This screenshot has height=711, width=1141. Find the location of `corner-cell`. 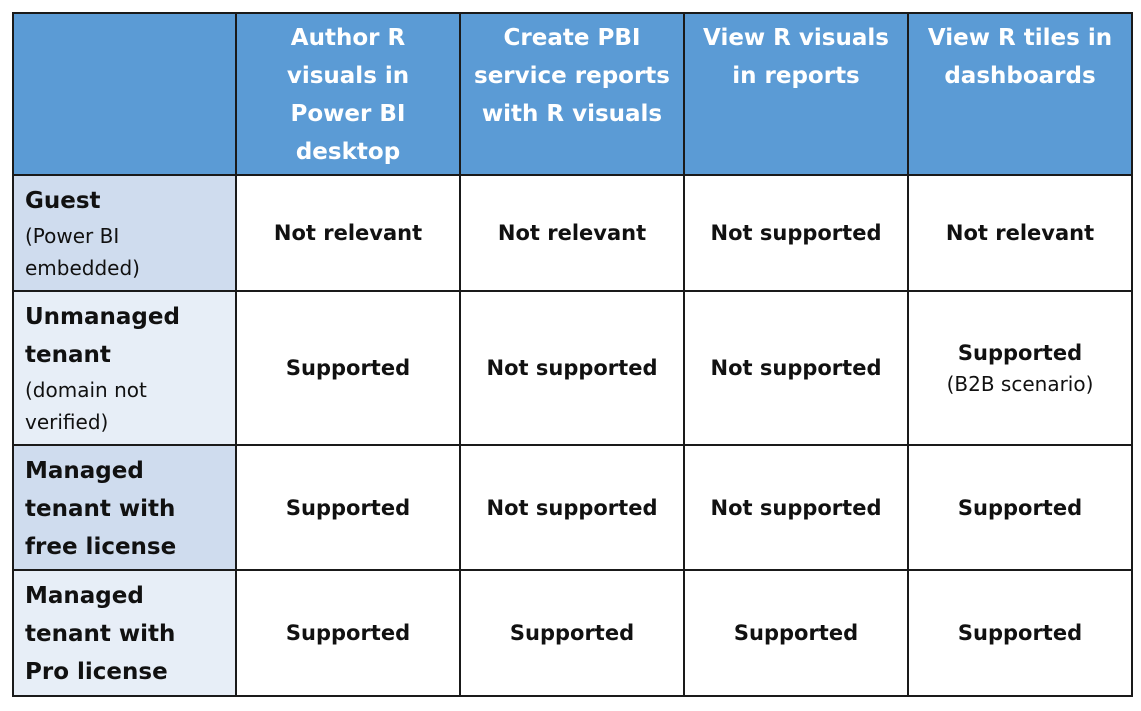

corner-cell is located at coordinates (124, 94).